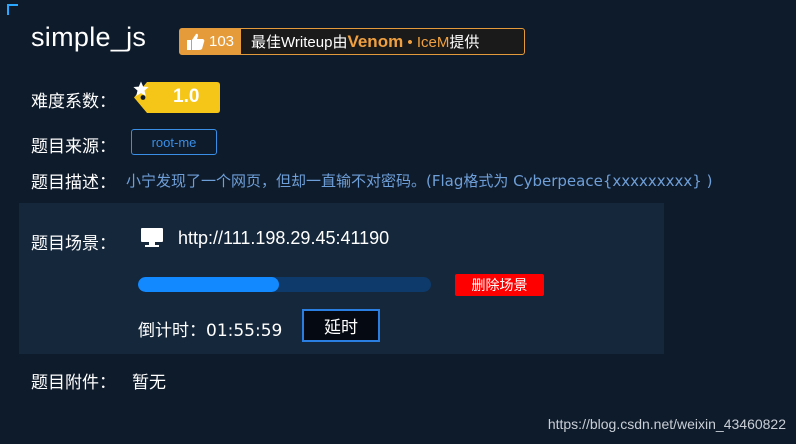 The image size is (796, 444). Describe the element at coordinates (149, 383) in the screenshot. I see `attachment-value: 暂无` at that location.